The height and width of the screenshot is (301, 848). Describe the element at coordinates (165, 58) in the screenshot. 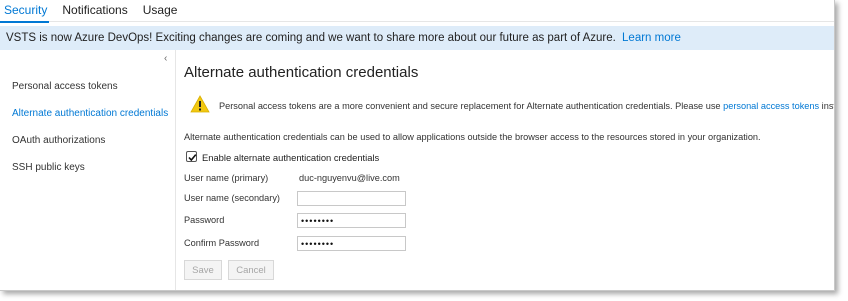

I see `collapse-chevron-icon: ‹` at that location.